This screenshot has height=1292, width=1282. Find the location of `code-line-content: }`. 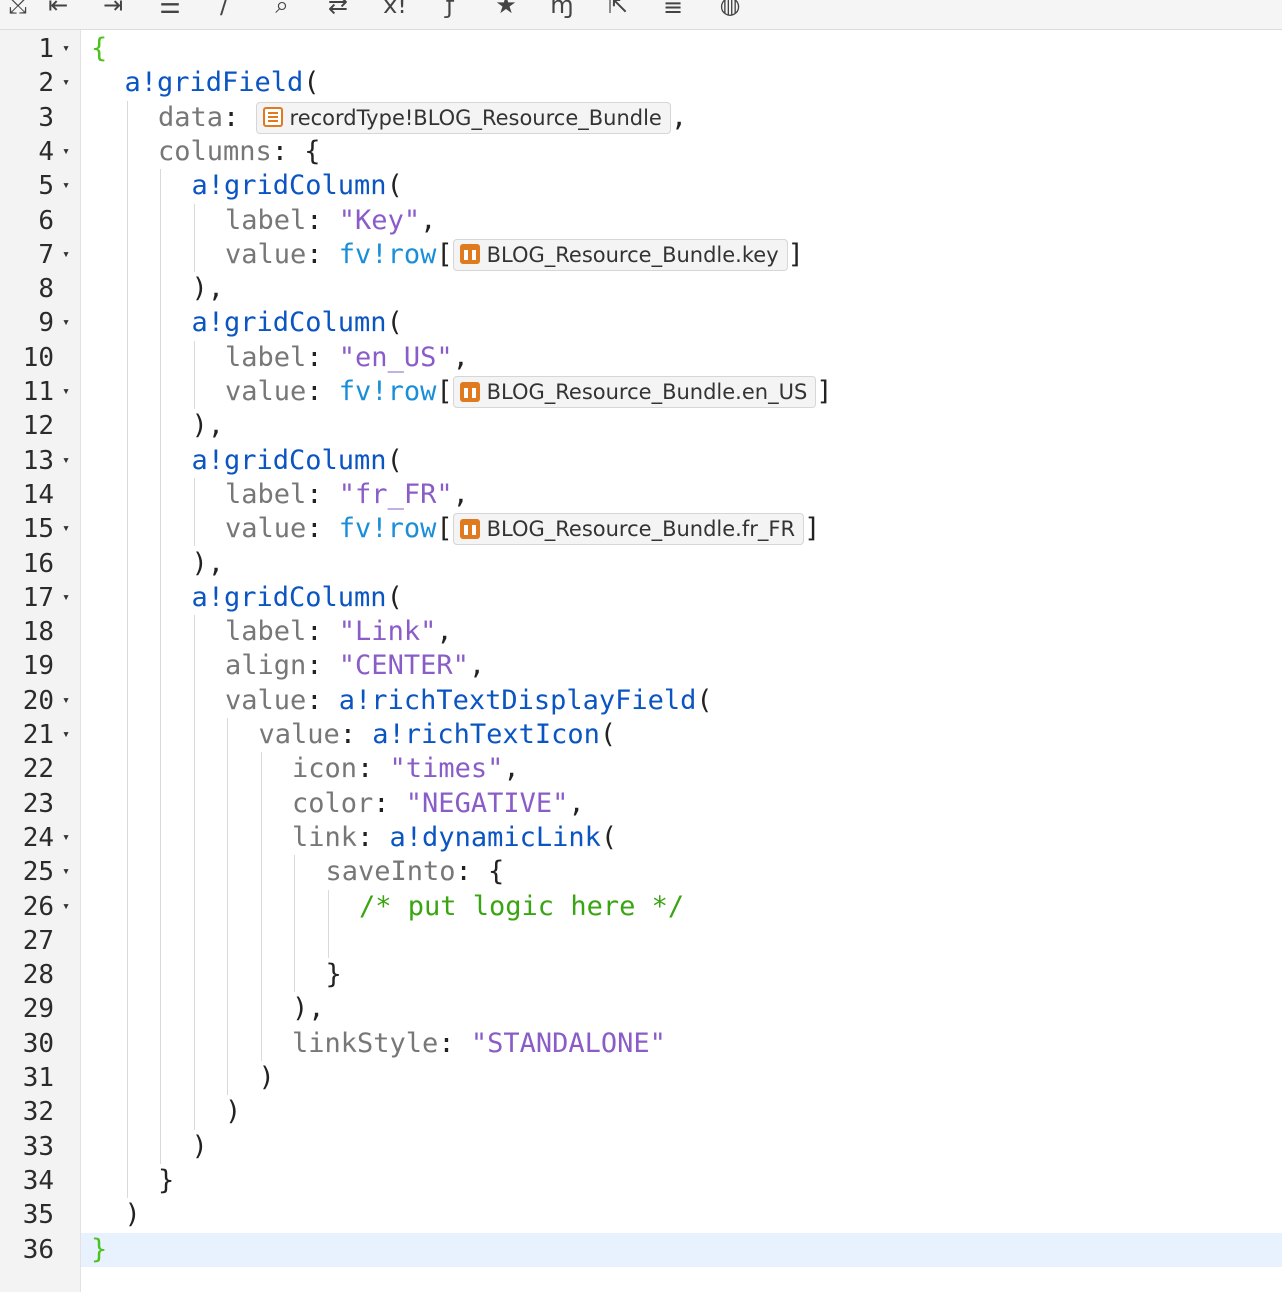

code-line-content: } is located at coordinates (166, 1181).